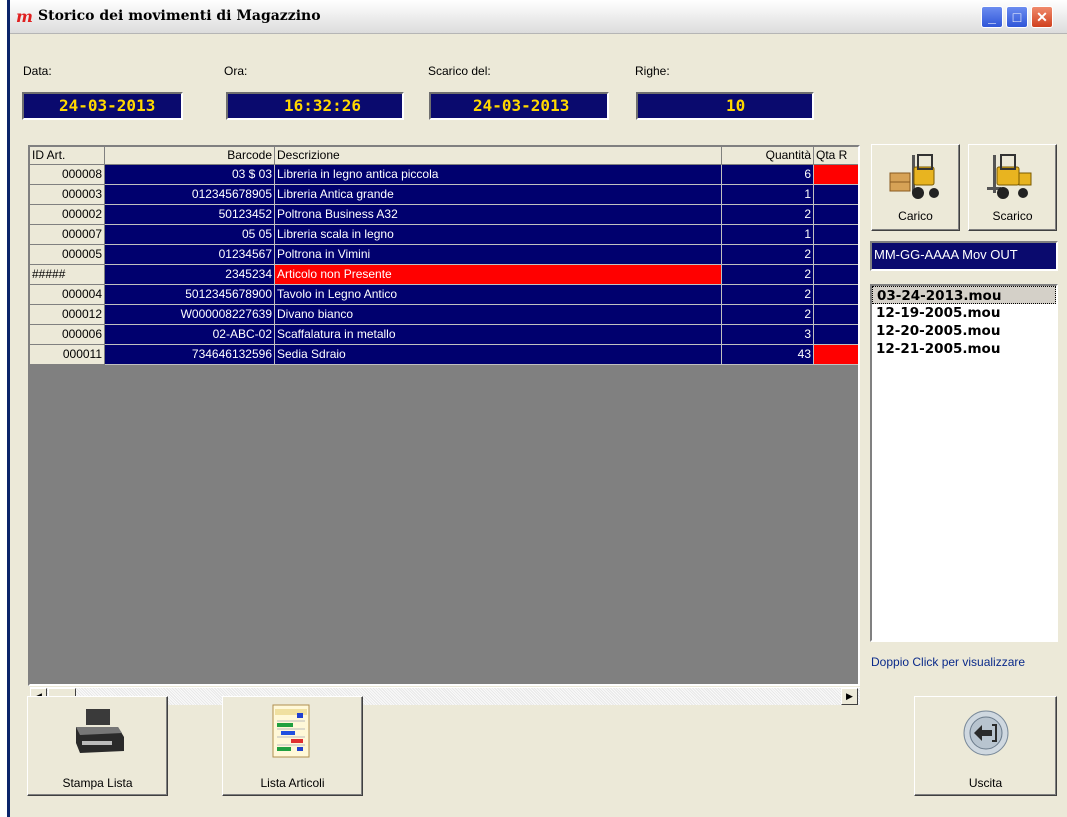 The height and width of the screenshot is (817, 1067). What do you see at coordinates (768, 175) in the screenshot?
I see `cell-quantita: 6` at bounding box center [768, 175].